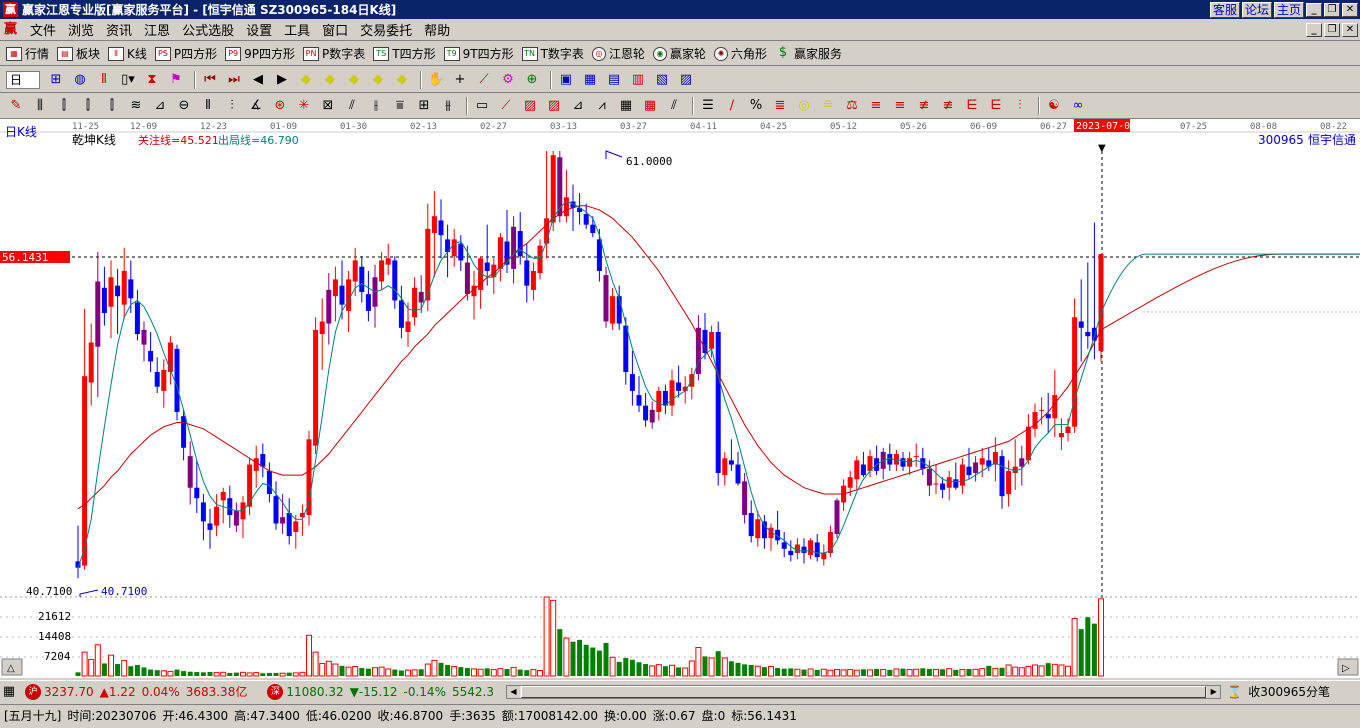 The height and width of the screenshot is (728, 1360). What do you see at coordinates (9, 692) in the screenshot?
I see `grid-toggle-icon: ▦` at bounding box center [9, 692].